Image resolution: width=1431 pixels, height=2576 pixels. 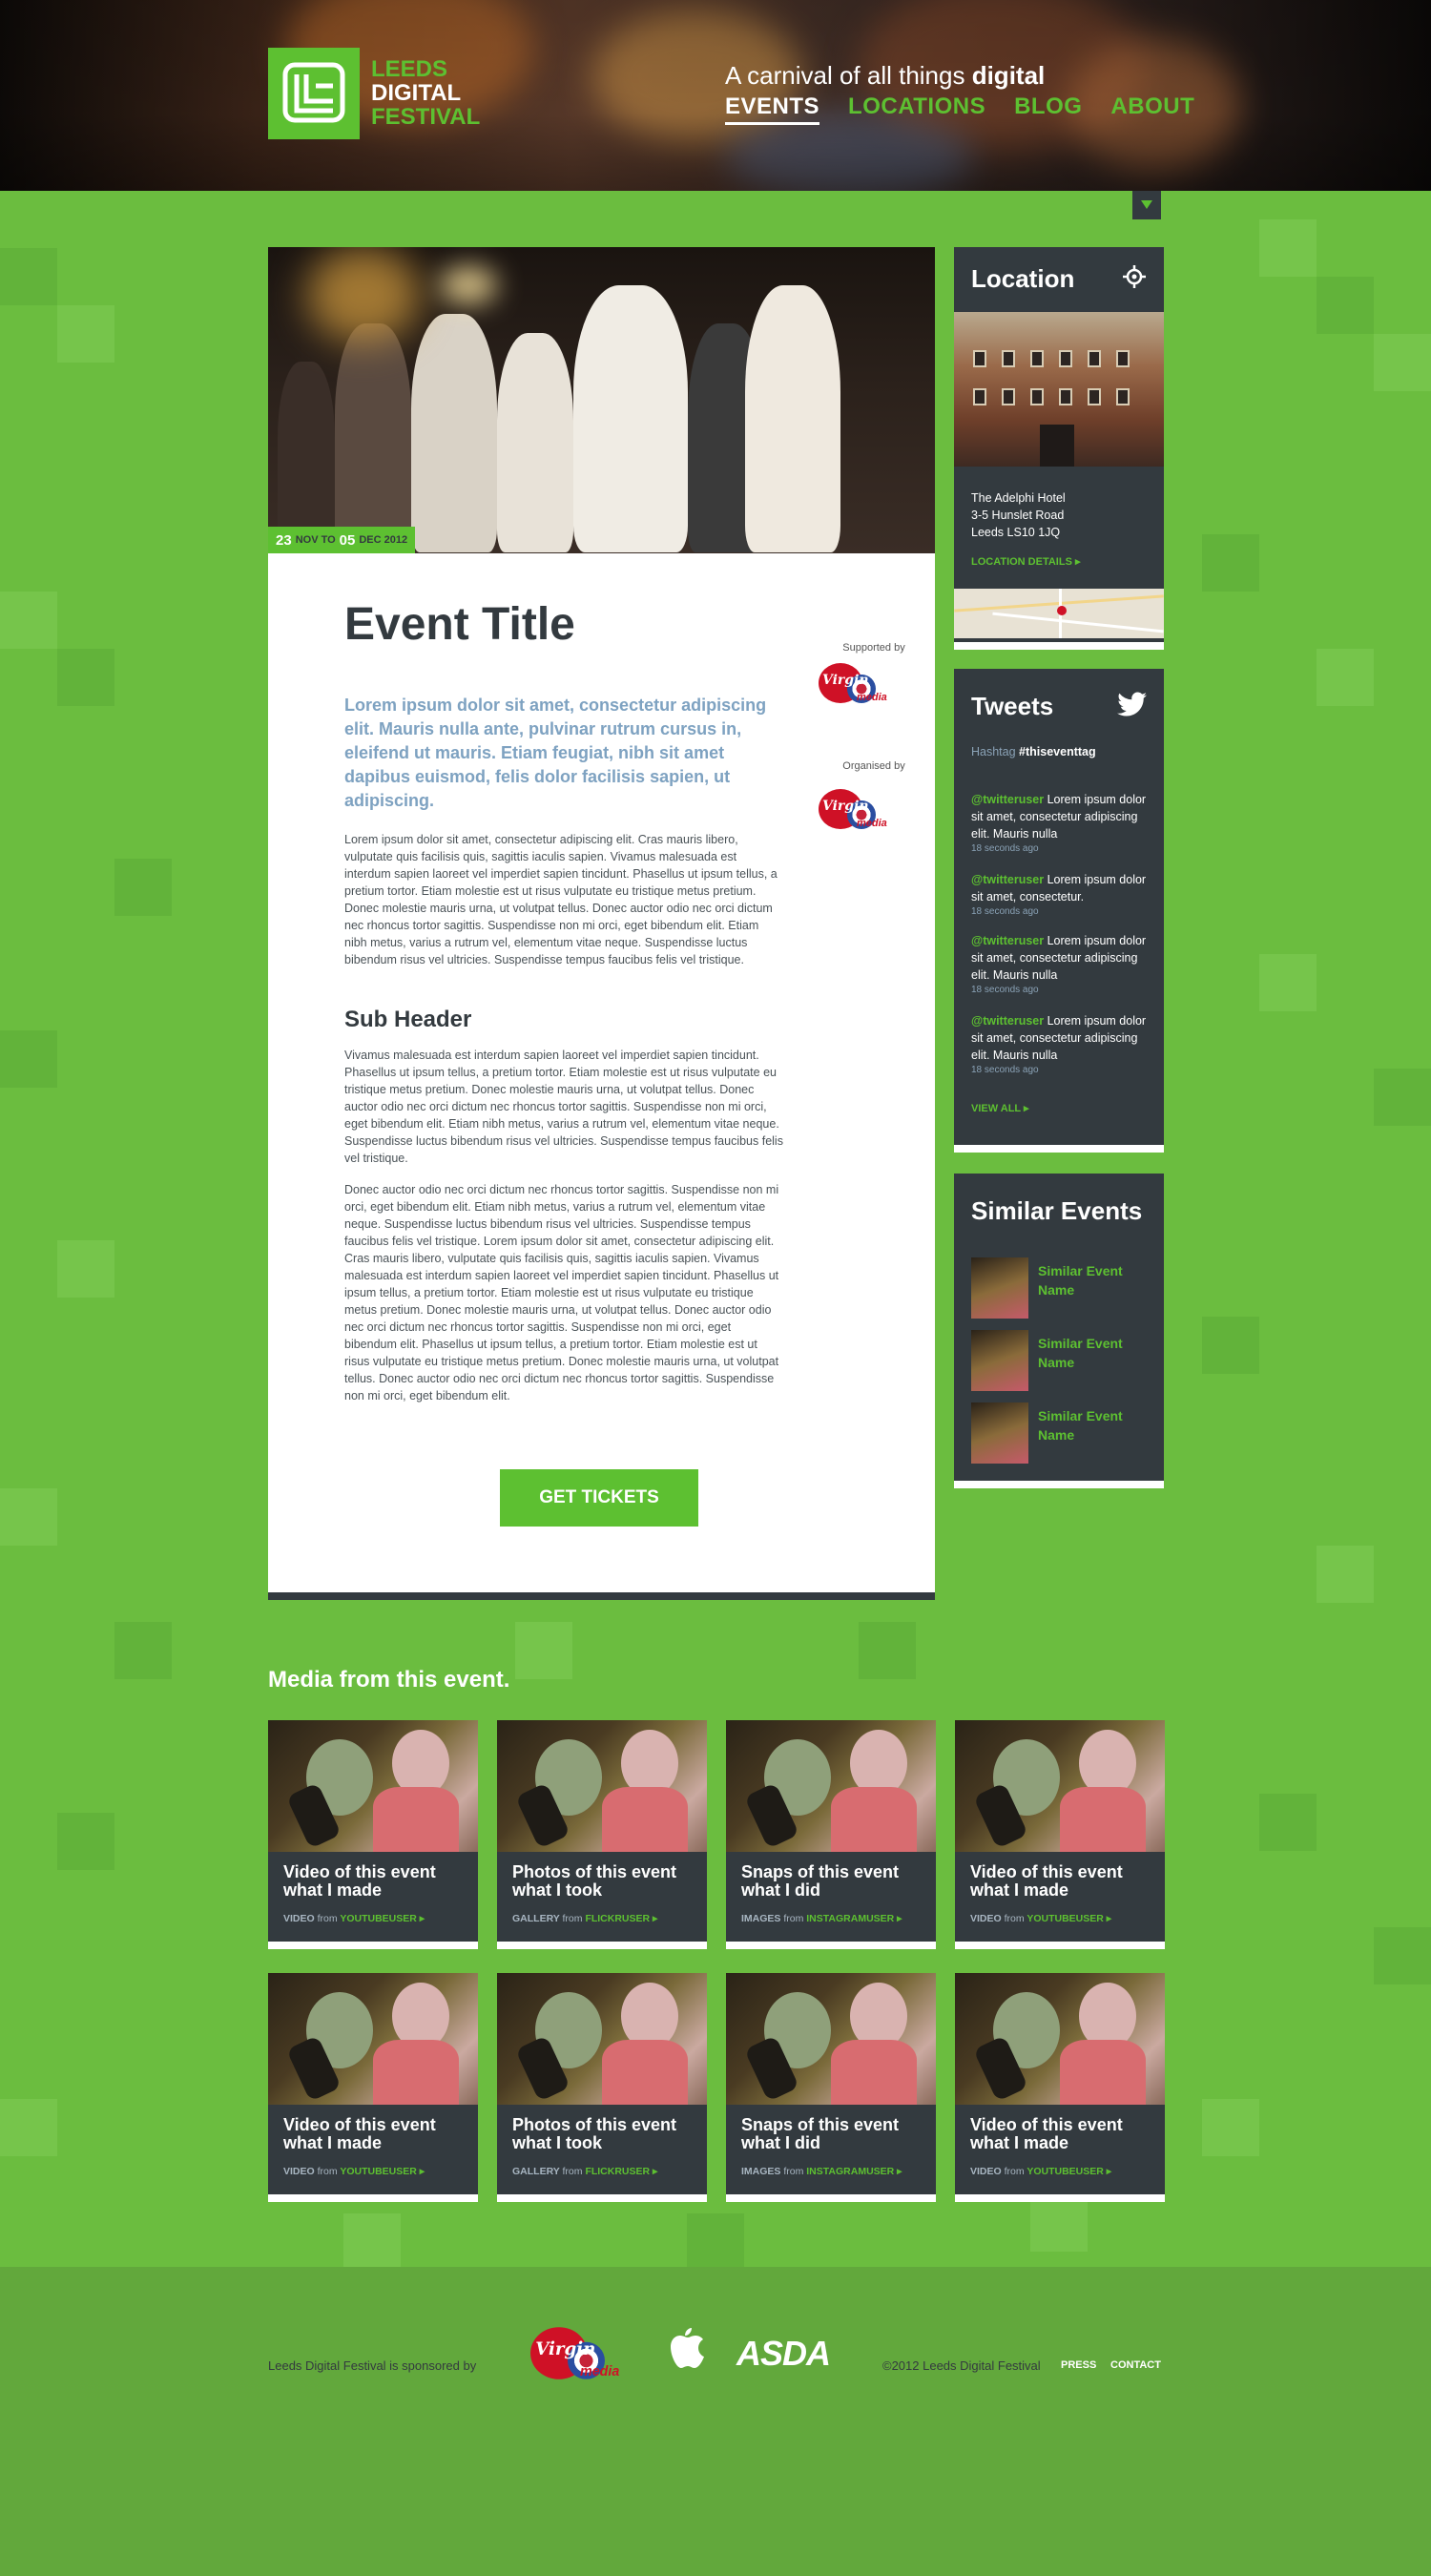 I want to click on view-all-tweets-link: VIEW ALL ▸, so click(x=1000, y=1108).